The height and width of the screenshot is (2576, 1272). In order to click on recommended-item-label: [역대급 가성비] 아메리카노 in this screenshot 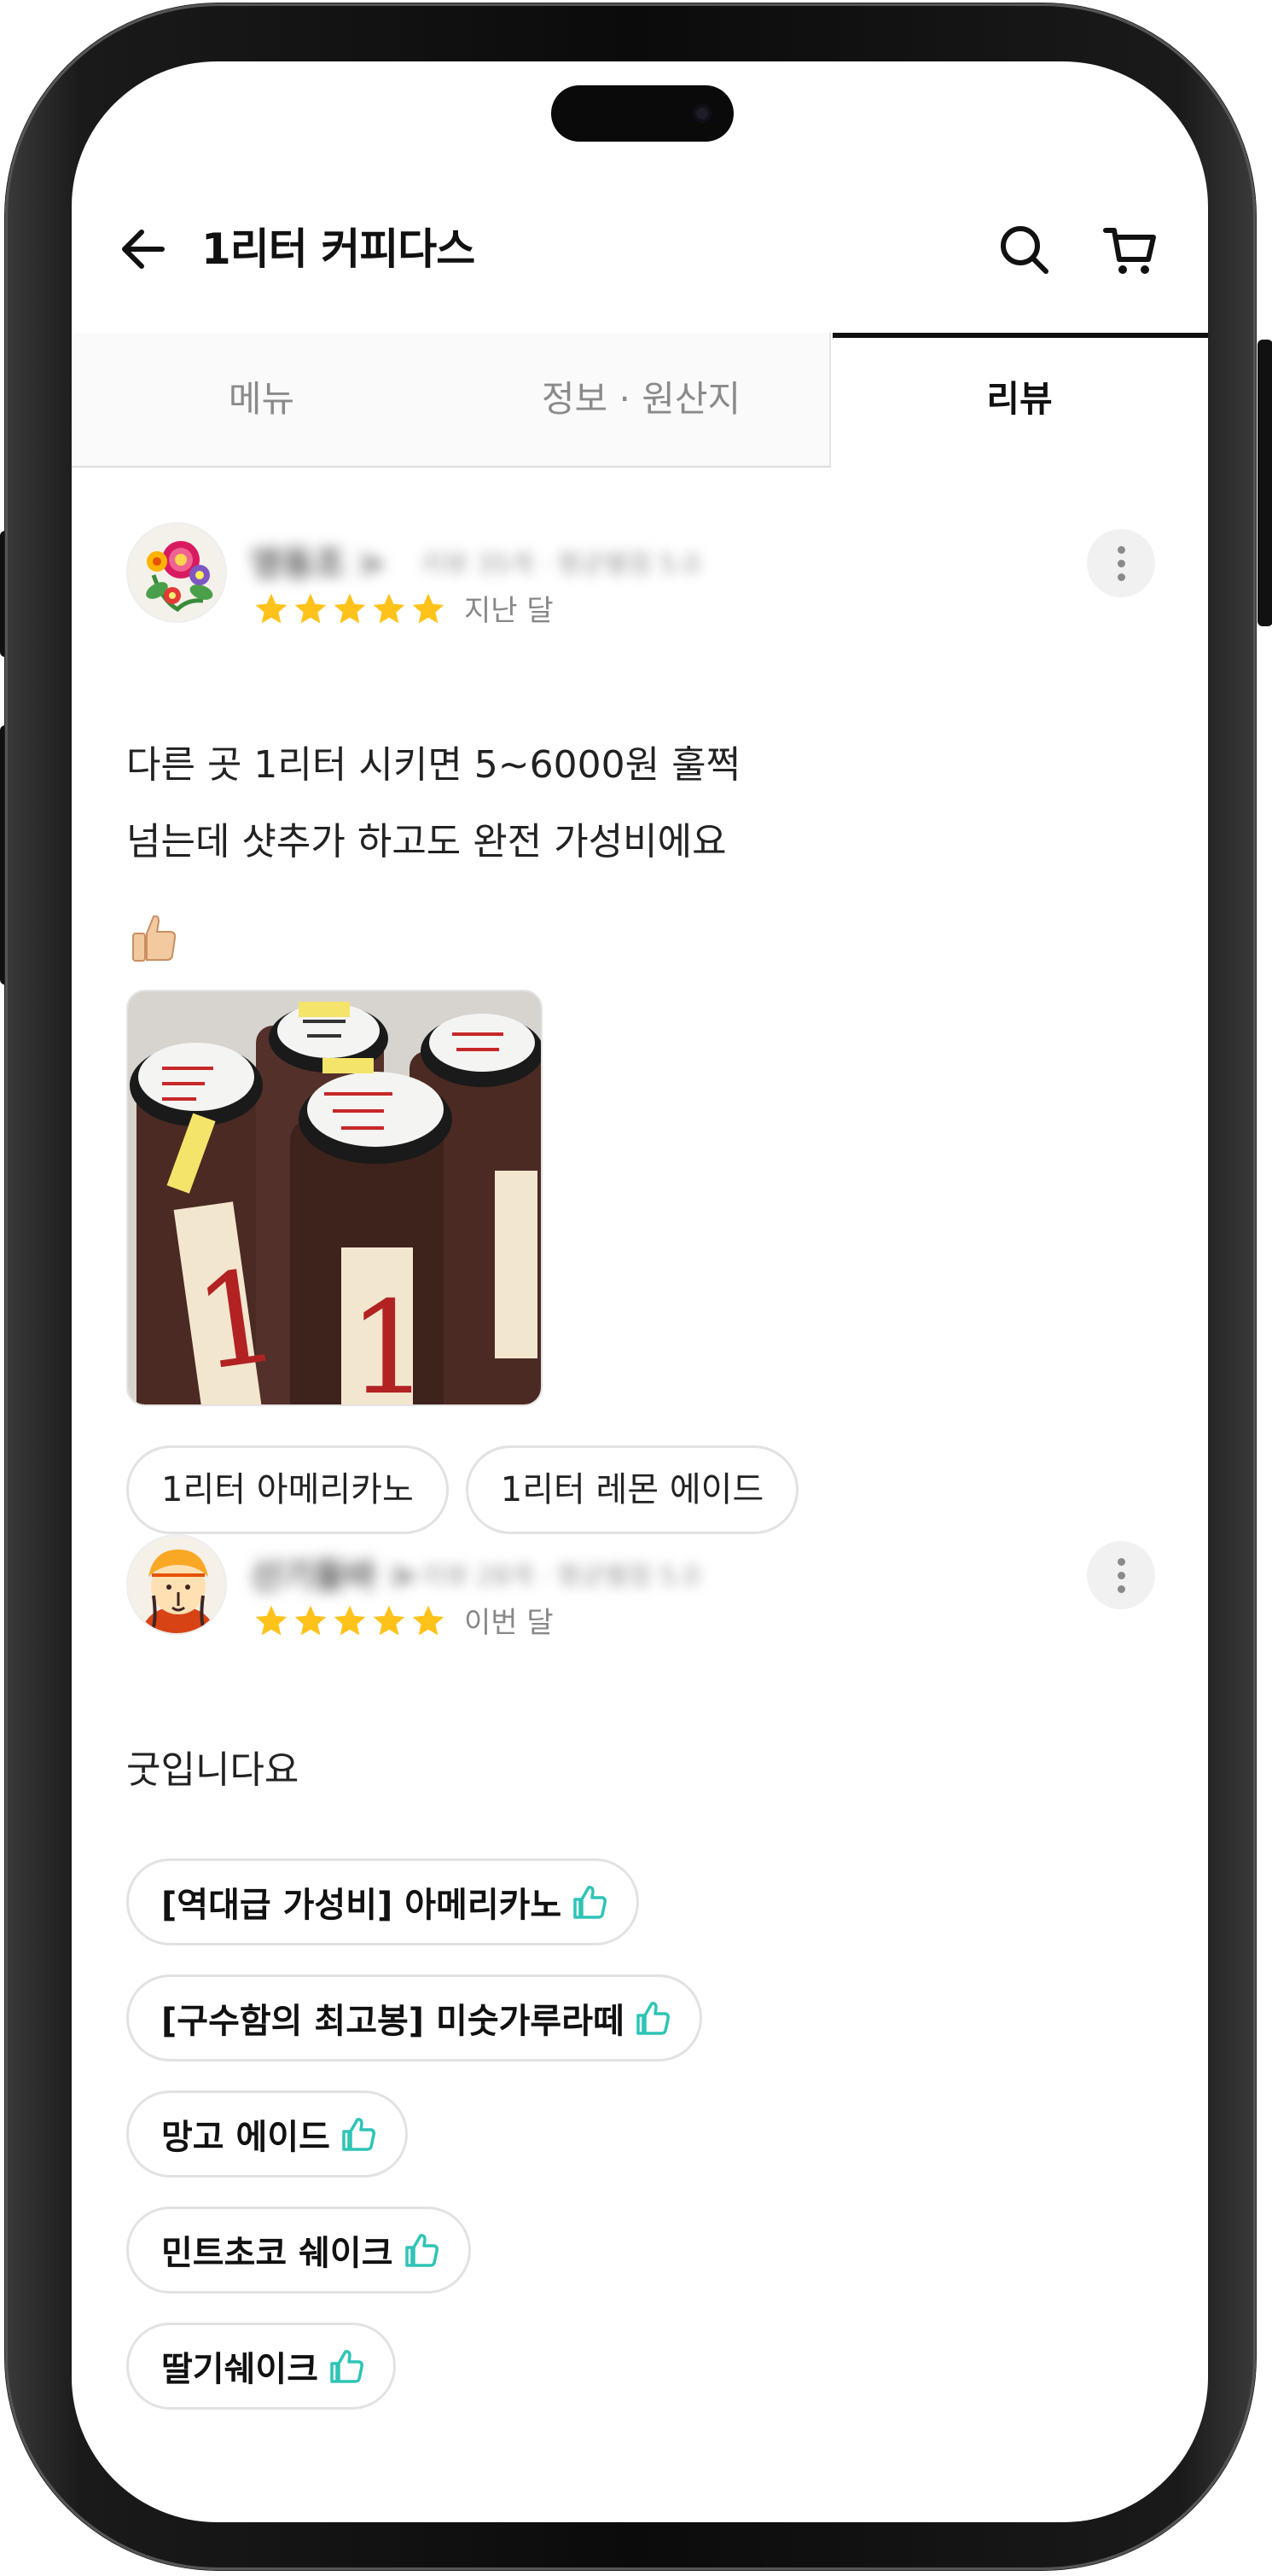, I will do `click(362, 1905)`.